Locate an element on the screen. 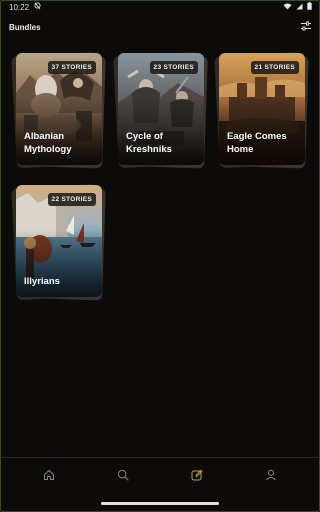 The width and height of the screenshot is (320, 512). bundle-title: Eagle Comes Home is located at coordinates (257, 143).